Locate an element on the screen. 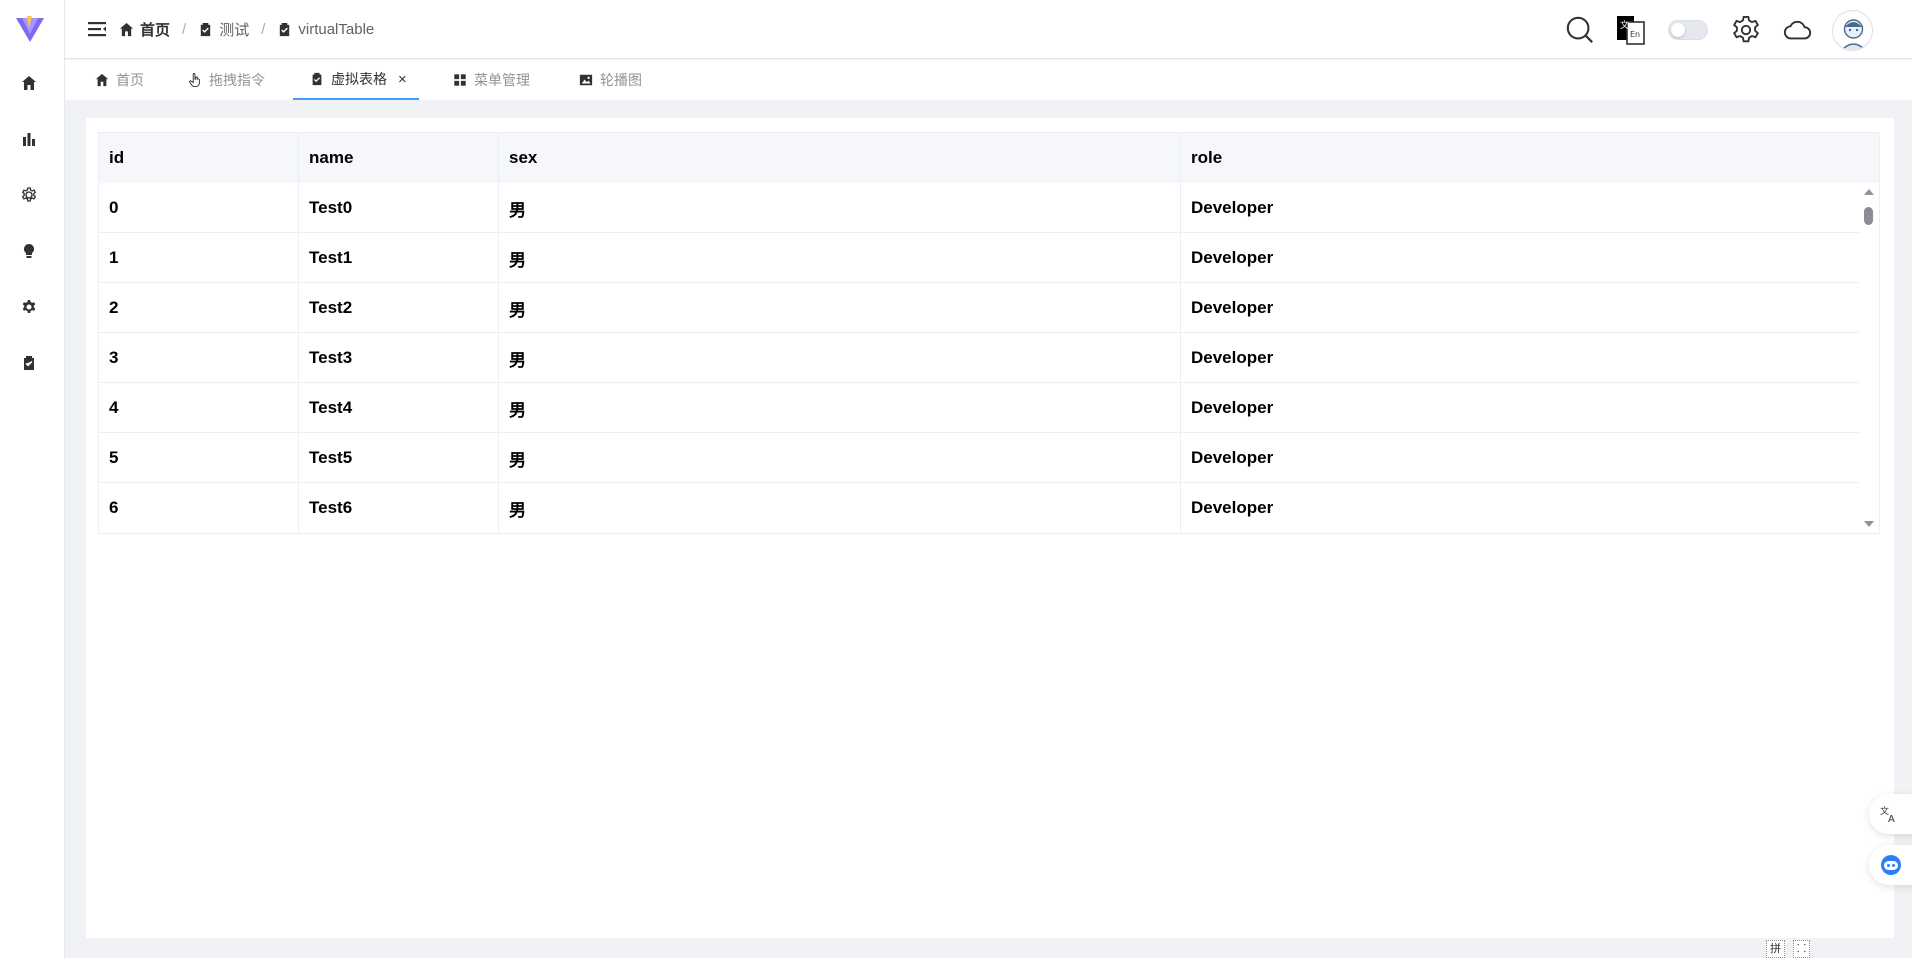 The height and width of the screenshot is (958, 1912). tags-view-bar: 首页 拖拽指令 虚拟表格 × 菜单管理 轮播图 is located at coordinates (988, 80).